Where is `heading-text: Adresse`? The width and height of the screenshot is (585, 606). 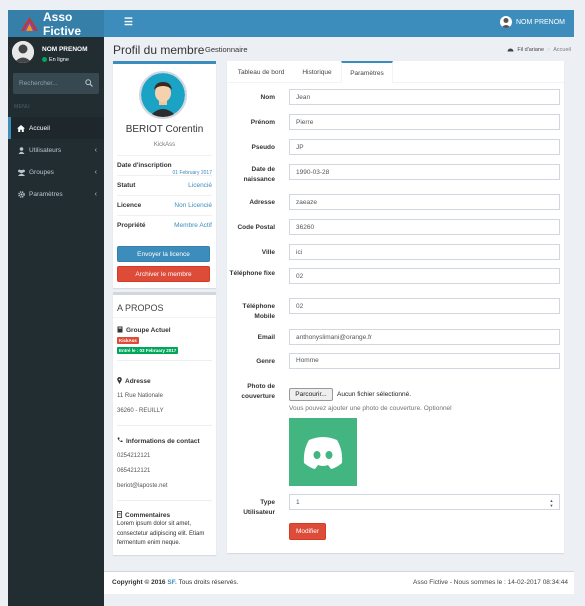
heading-text: Adresse is located at coordinates (138, 381).